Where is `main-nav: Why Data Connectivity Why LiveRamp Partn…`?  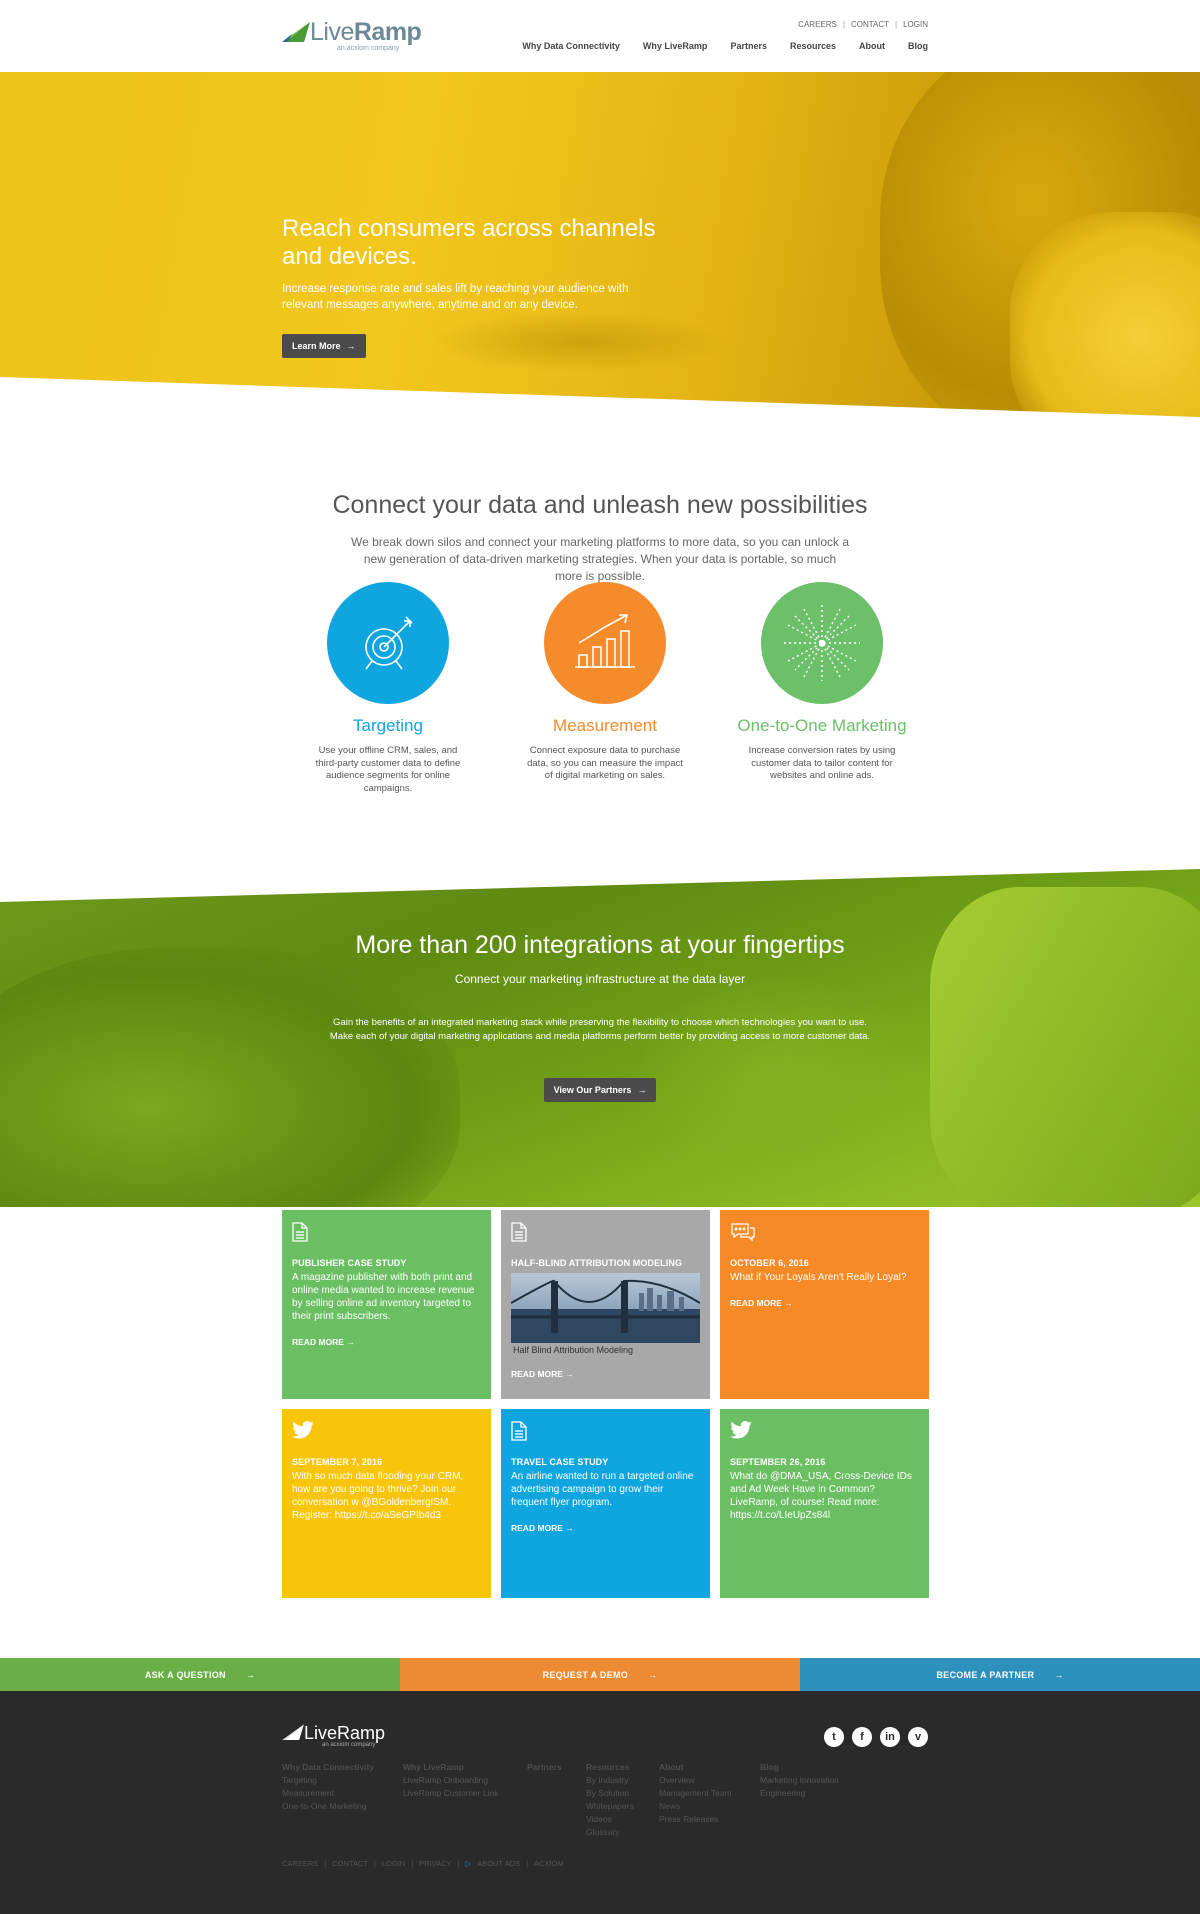 main-nav: Why Data Connectivity Why LiveRamp Partn… is located at coordinates (725, 46).